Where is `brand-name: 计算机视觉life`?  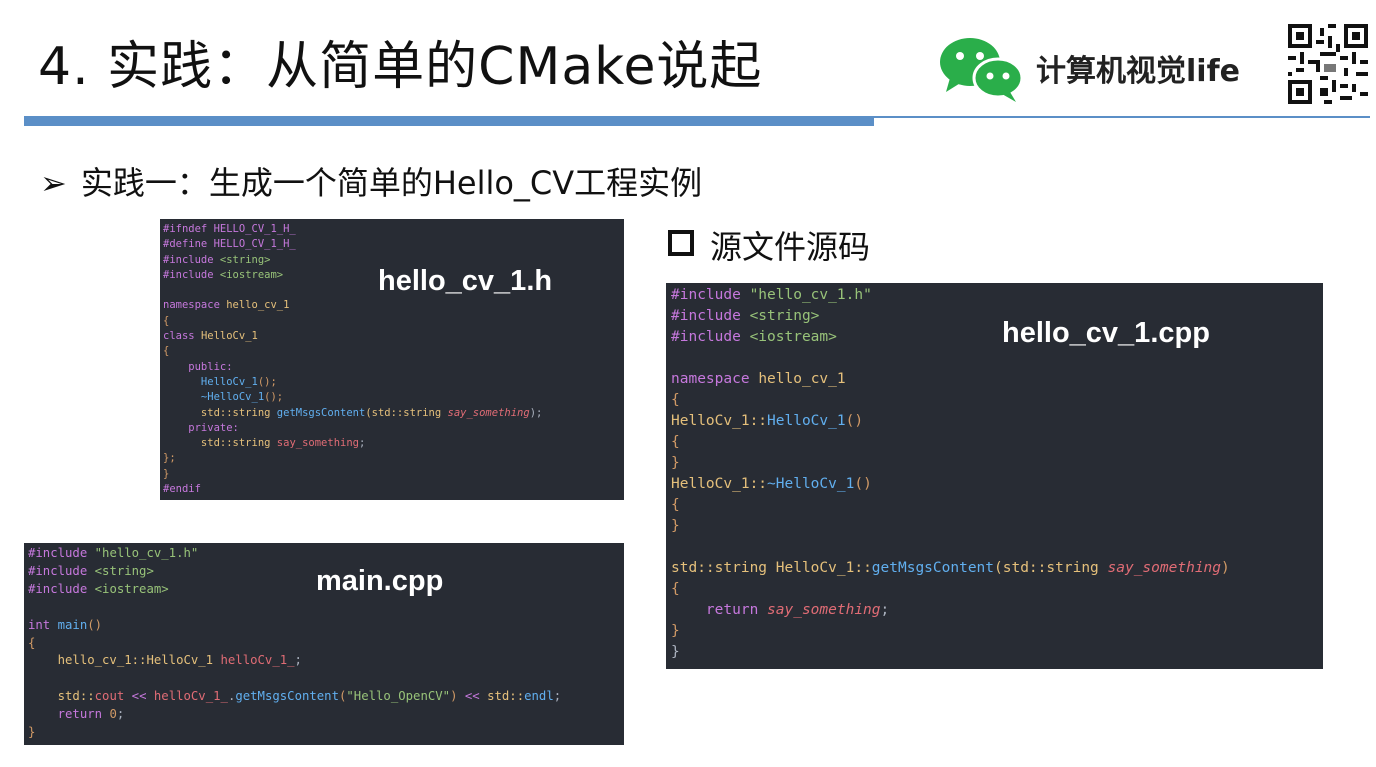 brand-name: 计算机视觉life is located at coordinates (1138, 71).